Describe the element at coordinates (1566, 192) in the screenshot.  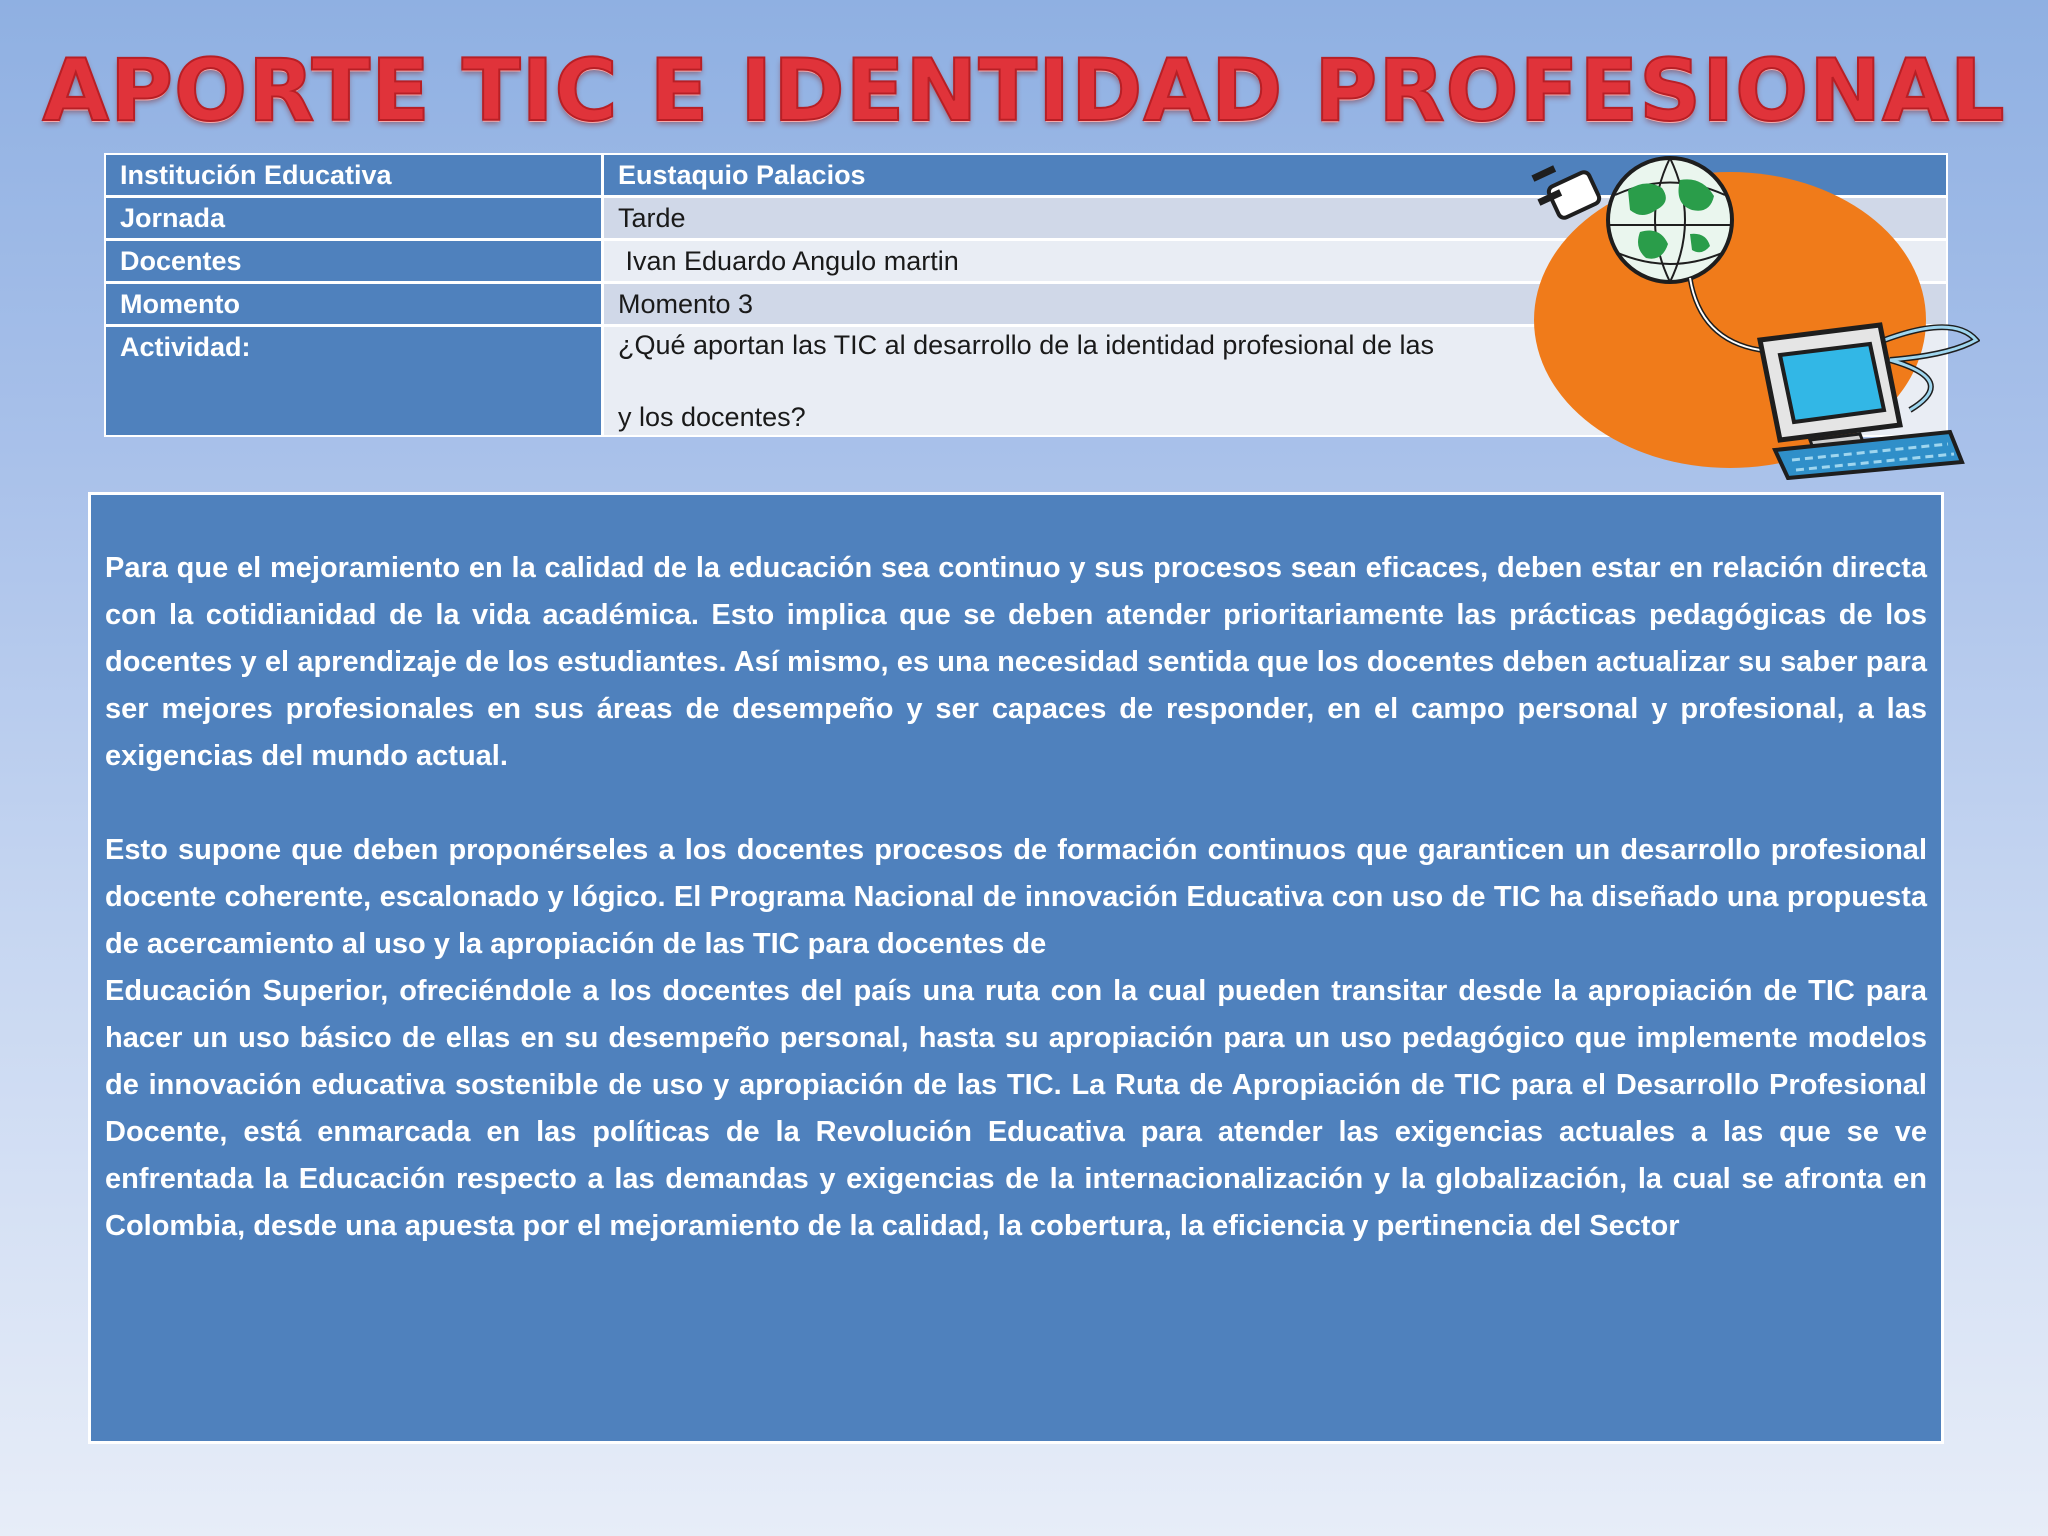
I see `plug-shape` at that location.